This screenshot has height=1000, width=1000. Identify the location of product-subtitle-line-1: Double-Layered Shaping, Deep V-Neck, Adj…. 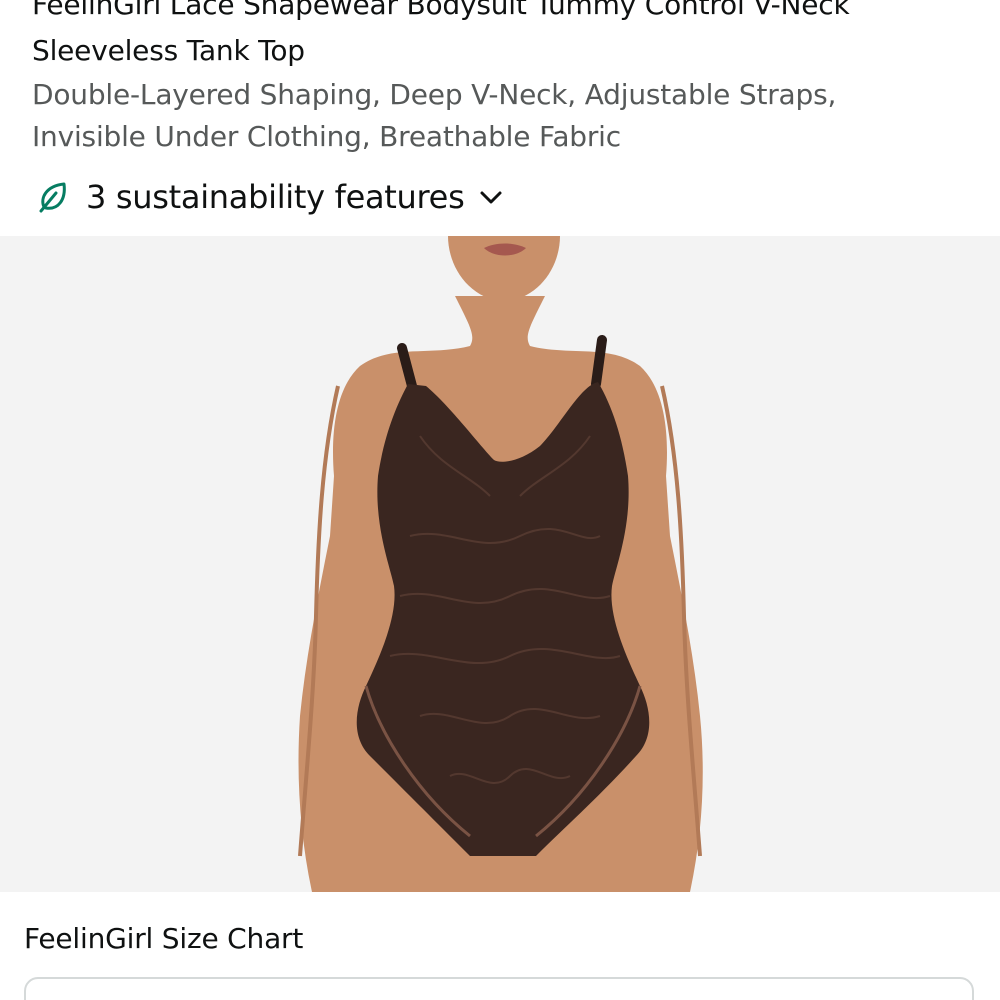
(434, 94).